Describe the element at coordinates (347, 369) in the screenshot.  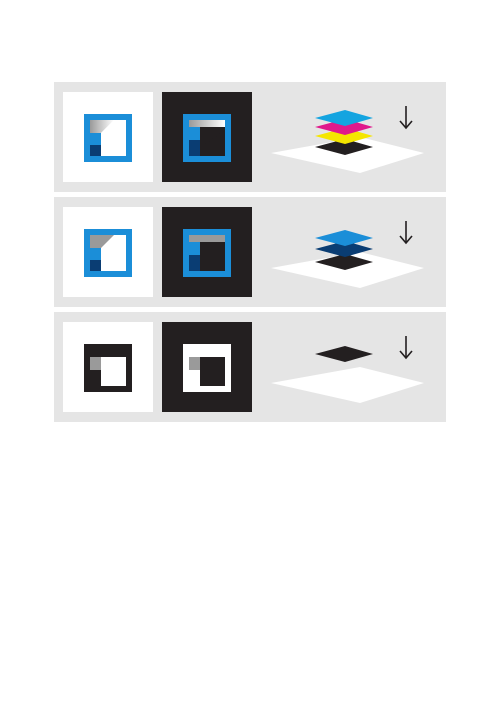
I see `ink-layers-one-color-icon` at that location.